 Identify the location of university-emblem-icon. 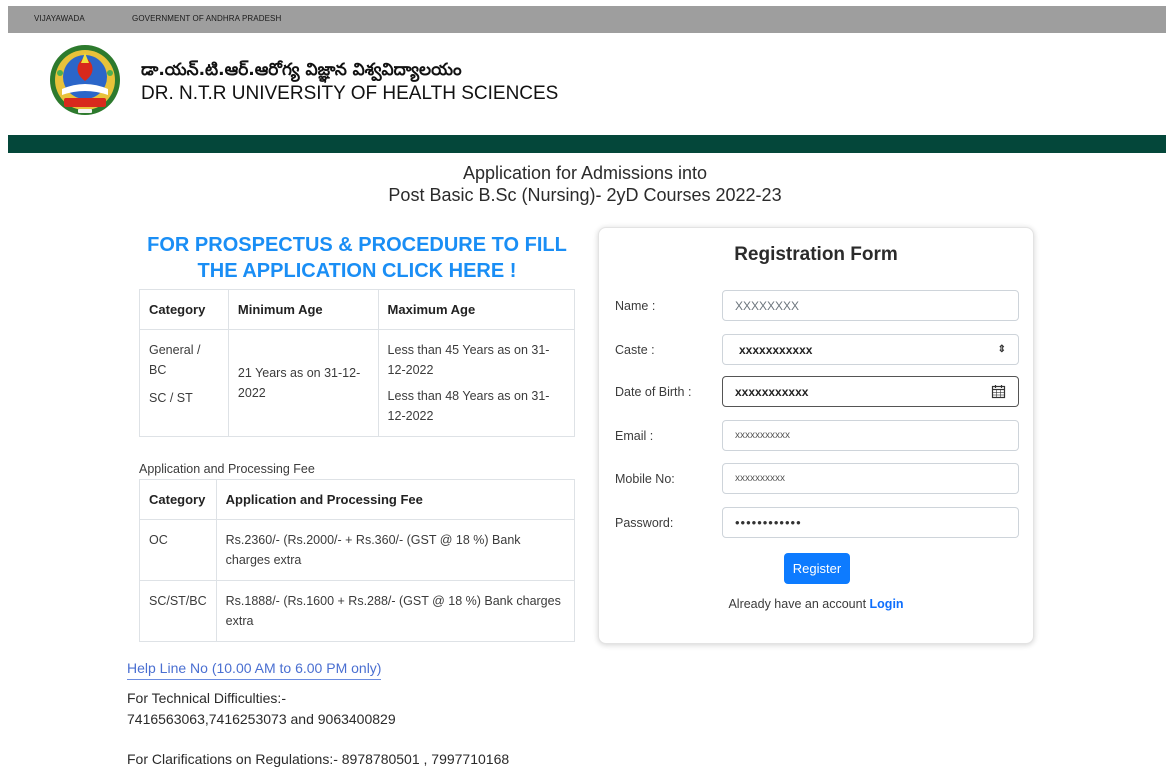
(85, 80).